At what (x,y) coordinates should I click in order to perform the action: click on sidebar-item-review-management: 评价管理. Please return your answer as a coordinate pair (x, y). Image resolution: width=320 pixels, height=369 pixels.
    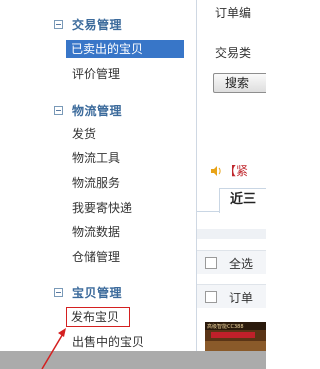
    Looking at the image, I should click on (96, 74).